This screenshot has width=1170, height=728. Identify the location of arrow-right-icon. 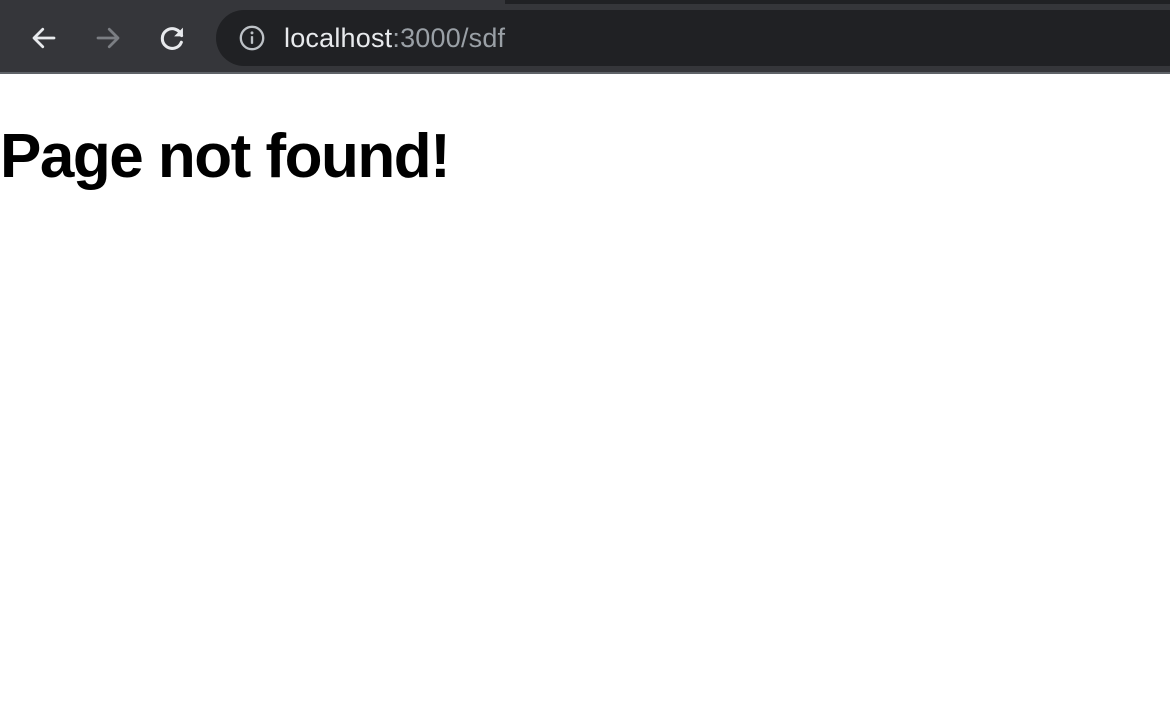
(108, 38).